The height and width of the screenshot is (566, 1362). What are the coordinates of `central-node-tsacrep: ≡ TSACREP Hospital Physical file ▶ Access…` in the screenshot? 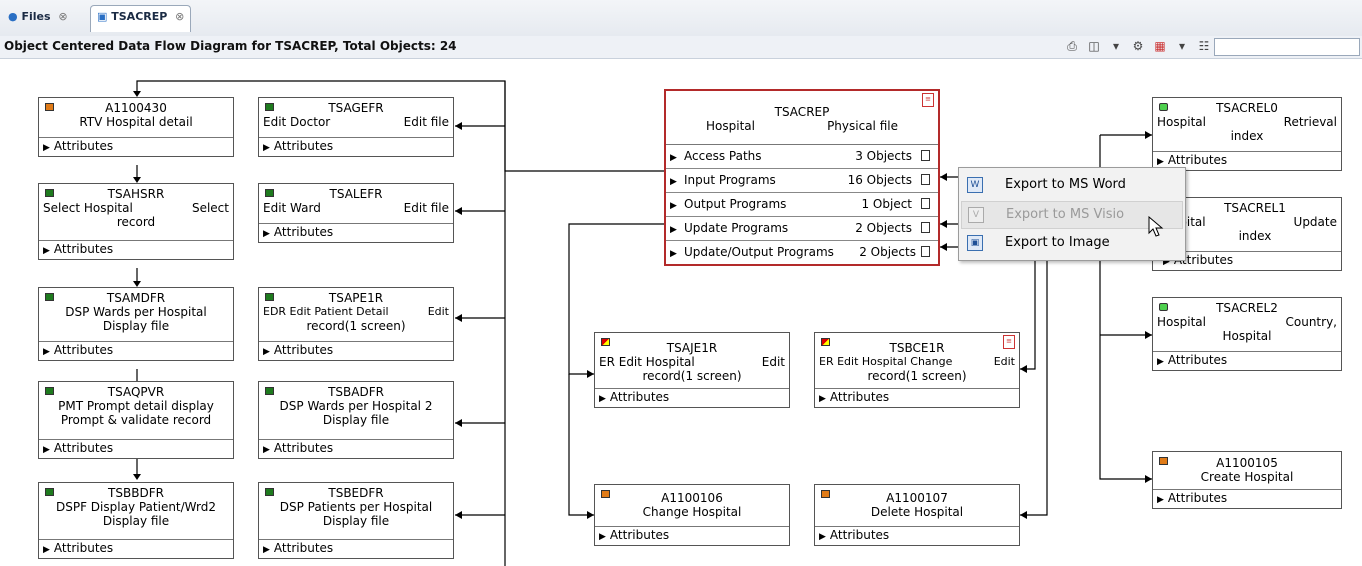 It's located at (802, 177).